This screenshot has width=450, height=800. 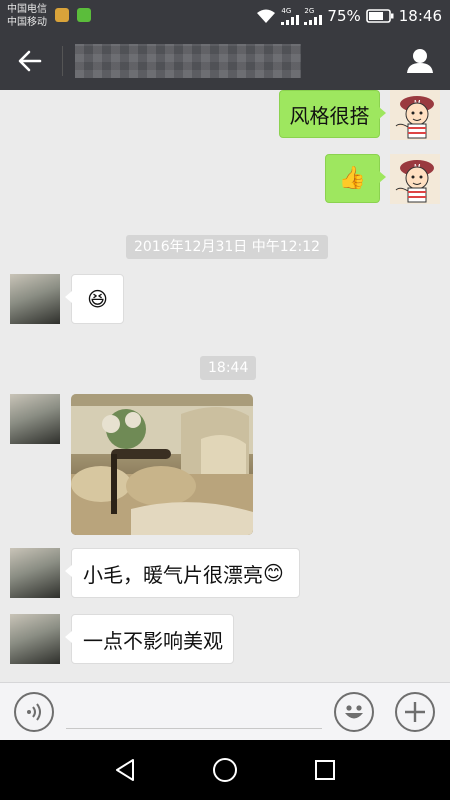 I want to click on clock: 18:46, so click(x=420, y=16).